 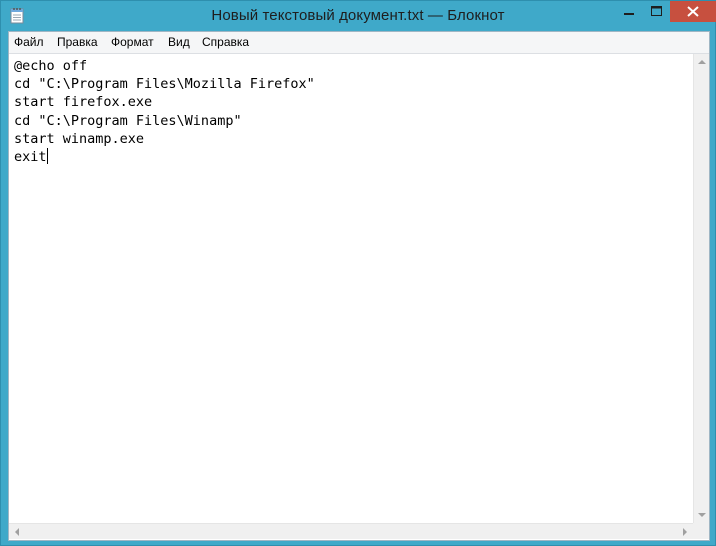 I want to click on editor-line: exit, so click(x=30, y=157).